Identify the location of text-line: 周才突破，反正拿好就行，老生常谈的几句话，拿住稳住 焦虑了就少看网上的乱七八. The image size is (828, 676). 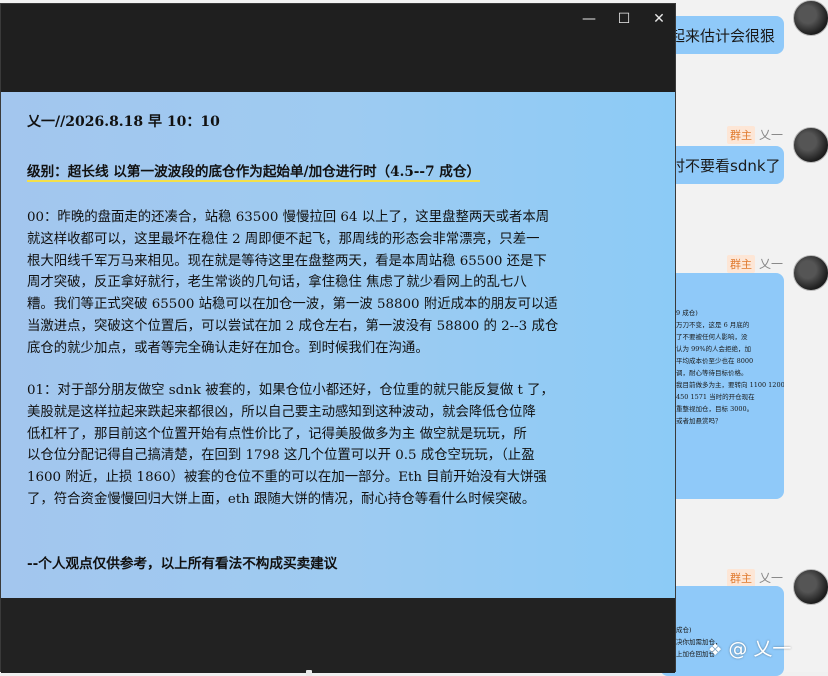
(277, 283).